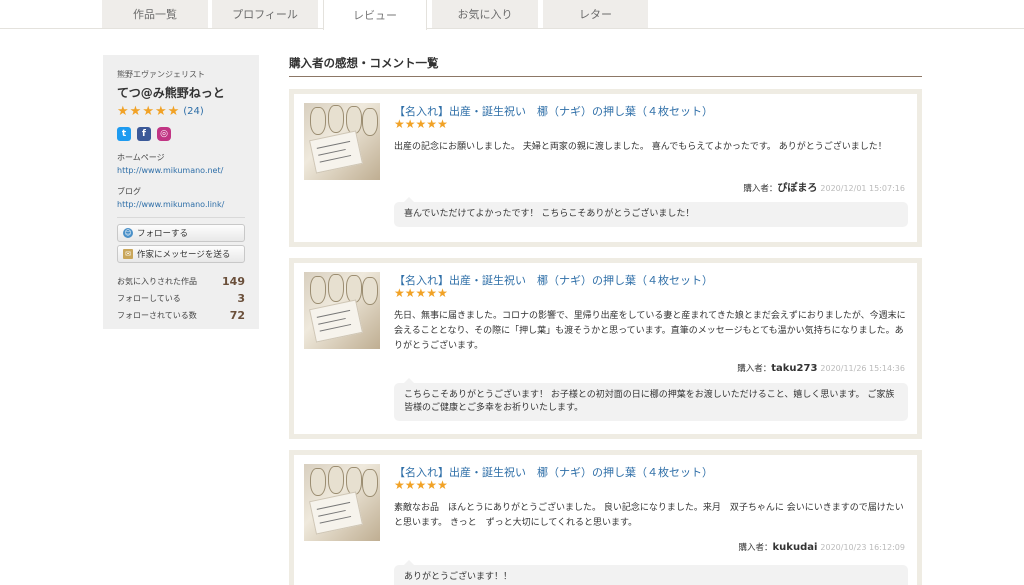 The width and height of the screenshot is (1024, 585). I want to click on send-message-label: 作家にメッセージを送る, so click(184, 255).